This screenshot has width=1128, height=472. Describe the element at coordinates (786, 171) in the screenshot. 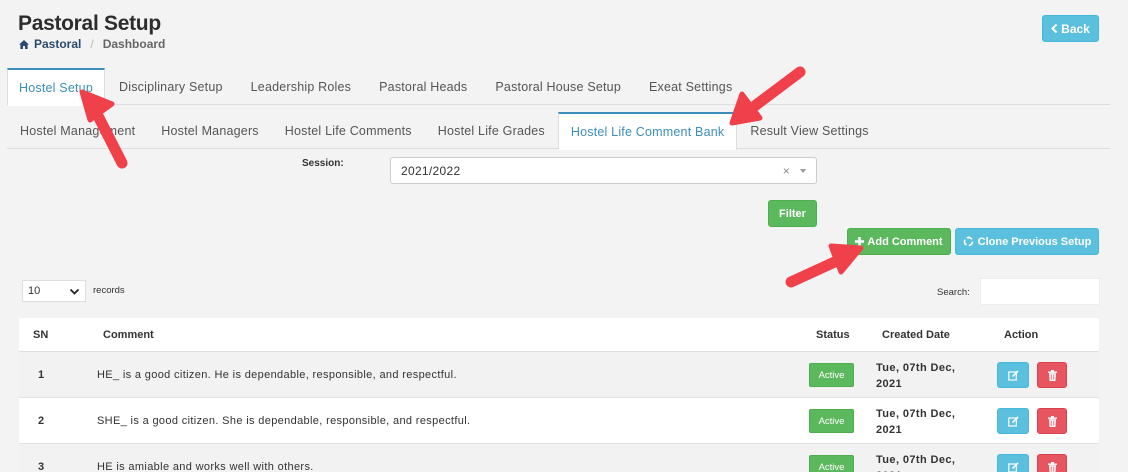

I see `clear-icon: ×` at that location.